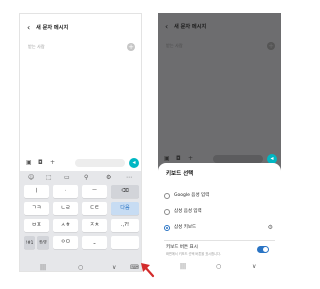 This screenshot has height=289, width=320. Describe the element at coordinates (36, 225) in the screenshot. I see `key-7: ㅂㅍ` at that location.